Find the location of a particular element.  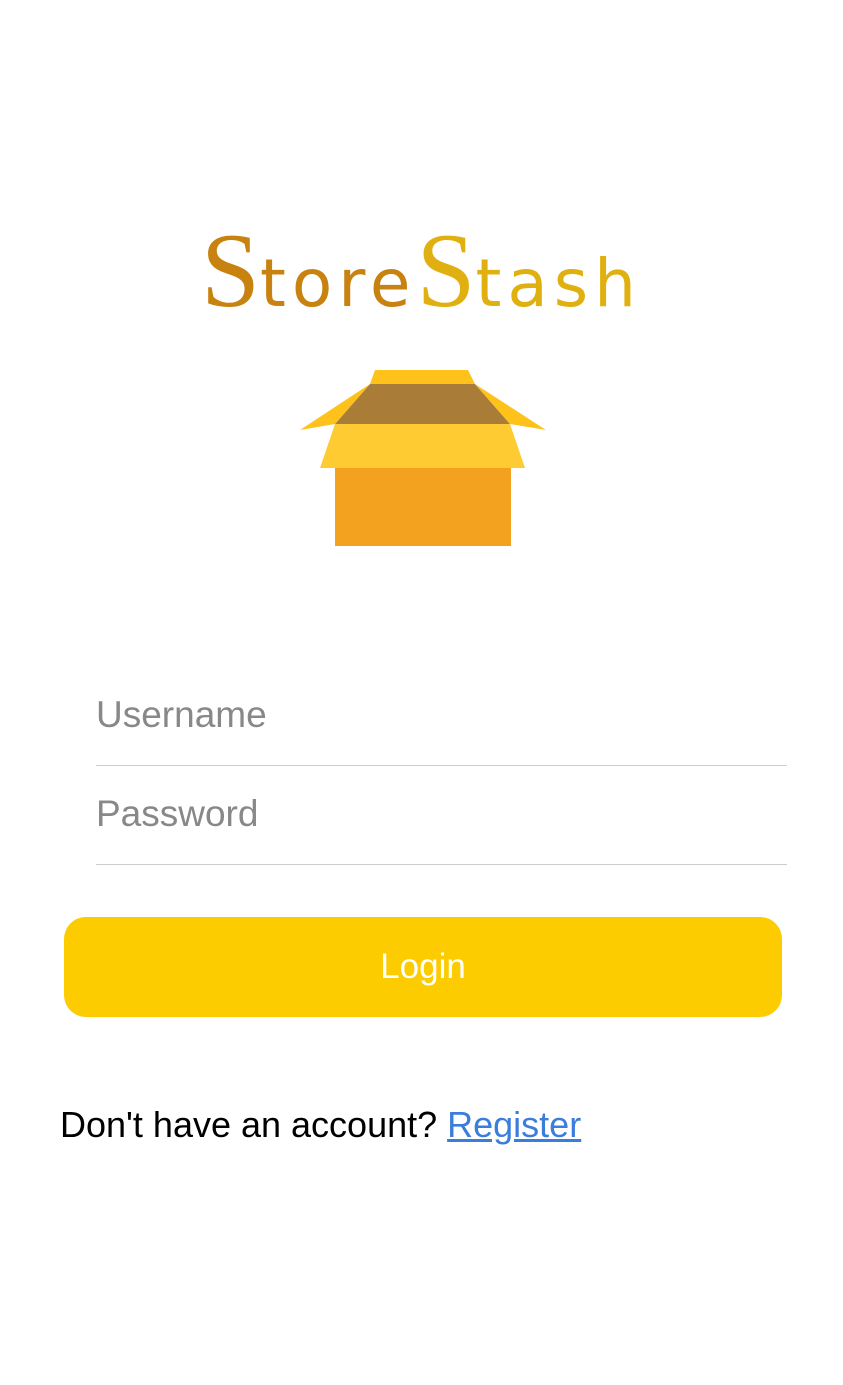

open-box-icon is located at coordinates (423, 458).